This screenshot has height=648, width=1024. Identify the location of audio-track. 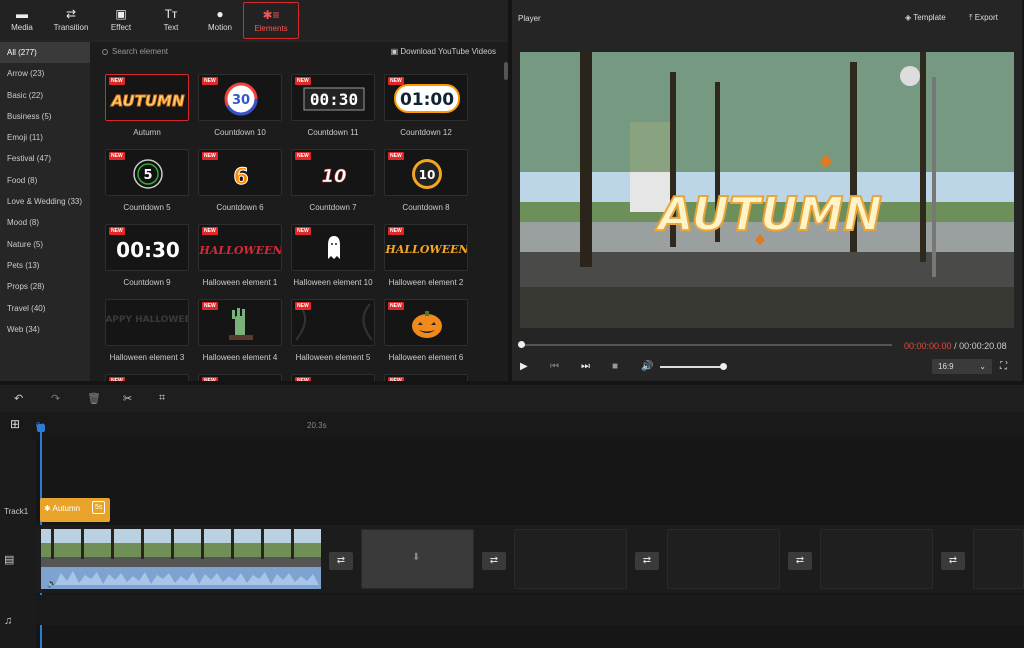
(530, 610).